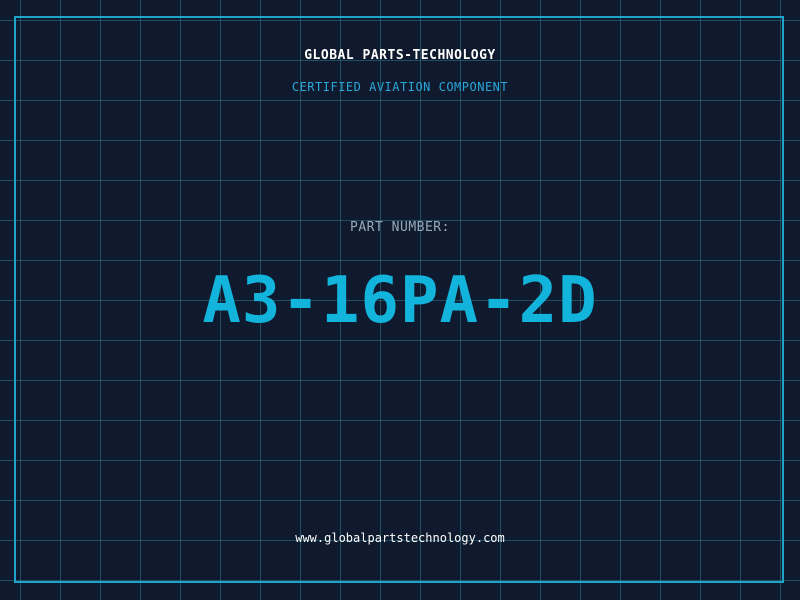  What do you see at coordinates (400, 87) in the screenshot?
I see `certification-subtitle: CERTIFIED AVIATION COMPONENT` at bounding box center [400, 87].